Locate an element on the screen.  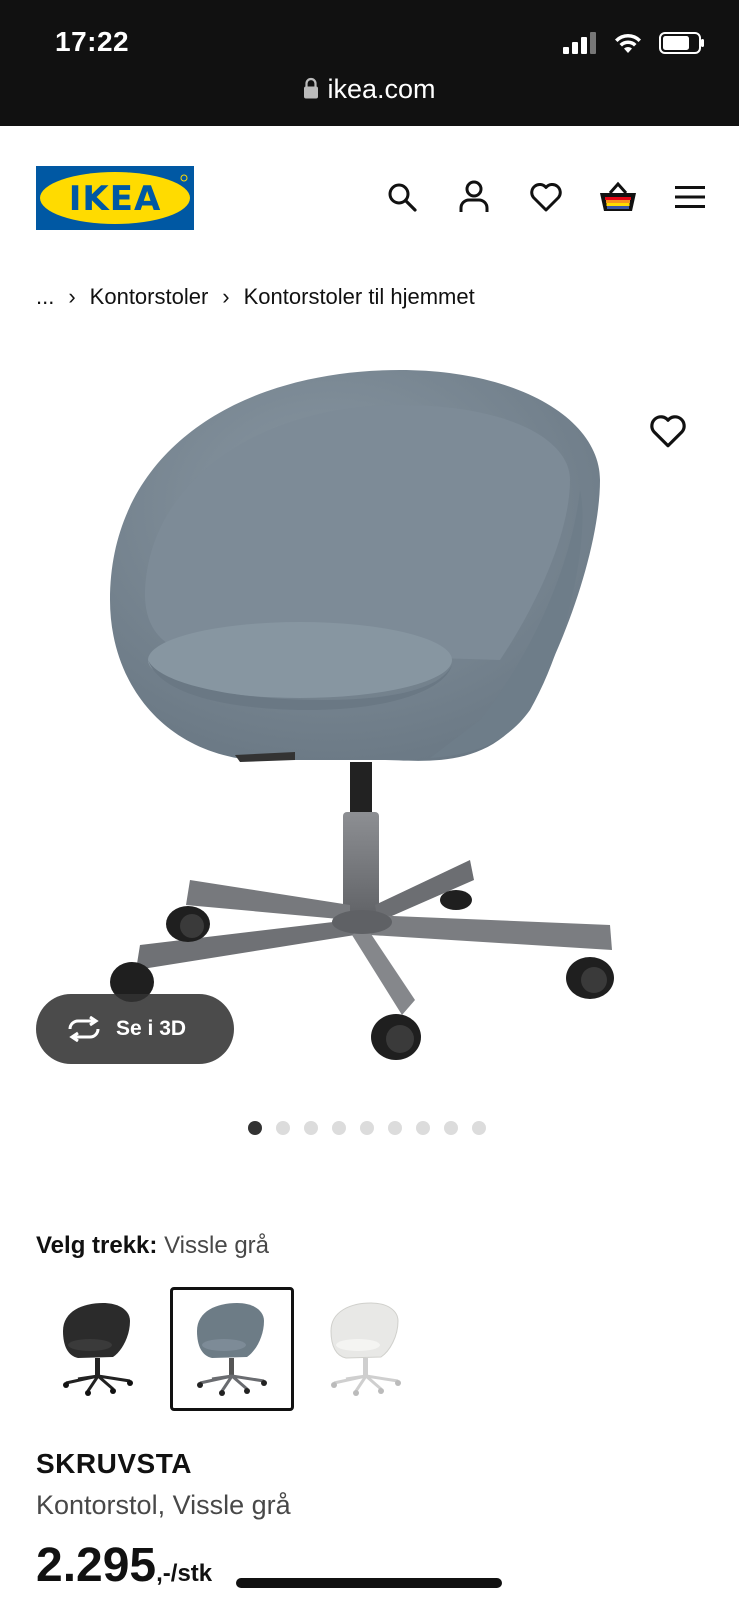
variant-option-grey is located at coordinates (232, 1349).